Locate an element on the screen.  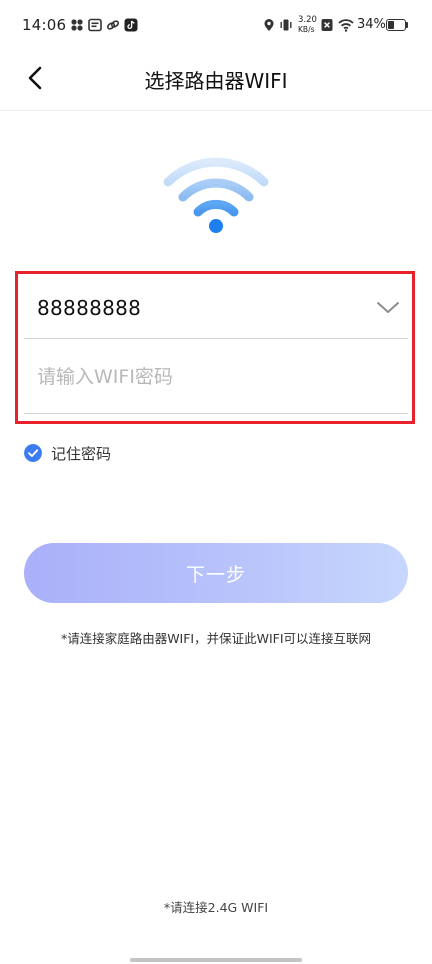
header: 选择路由器WIFI is located at coordinates (216, 80).